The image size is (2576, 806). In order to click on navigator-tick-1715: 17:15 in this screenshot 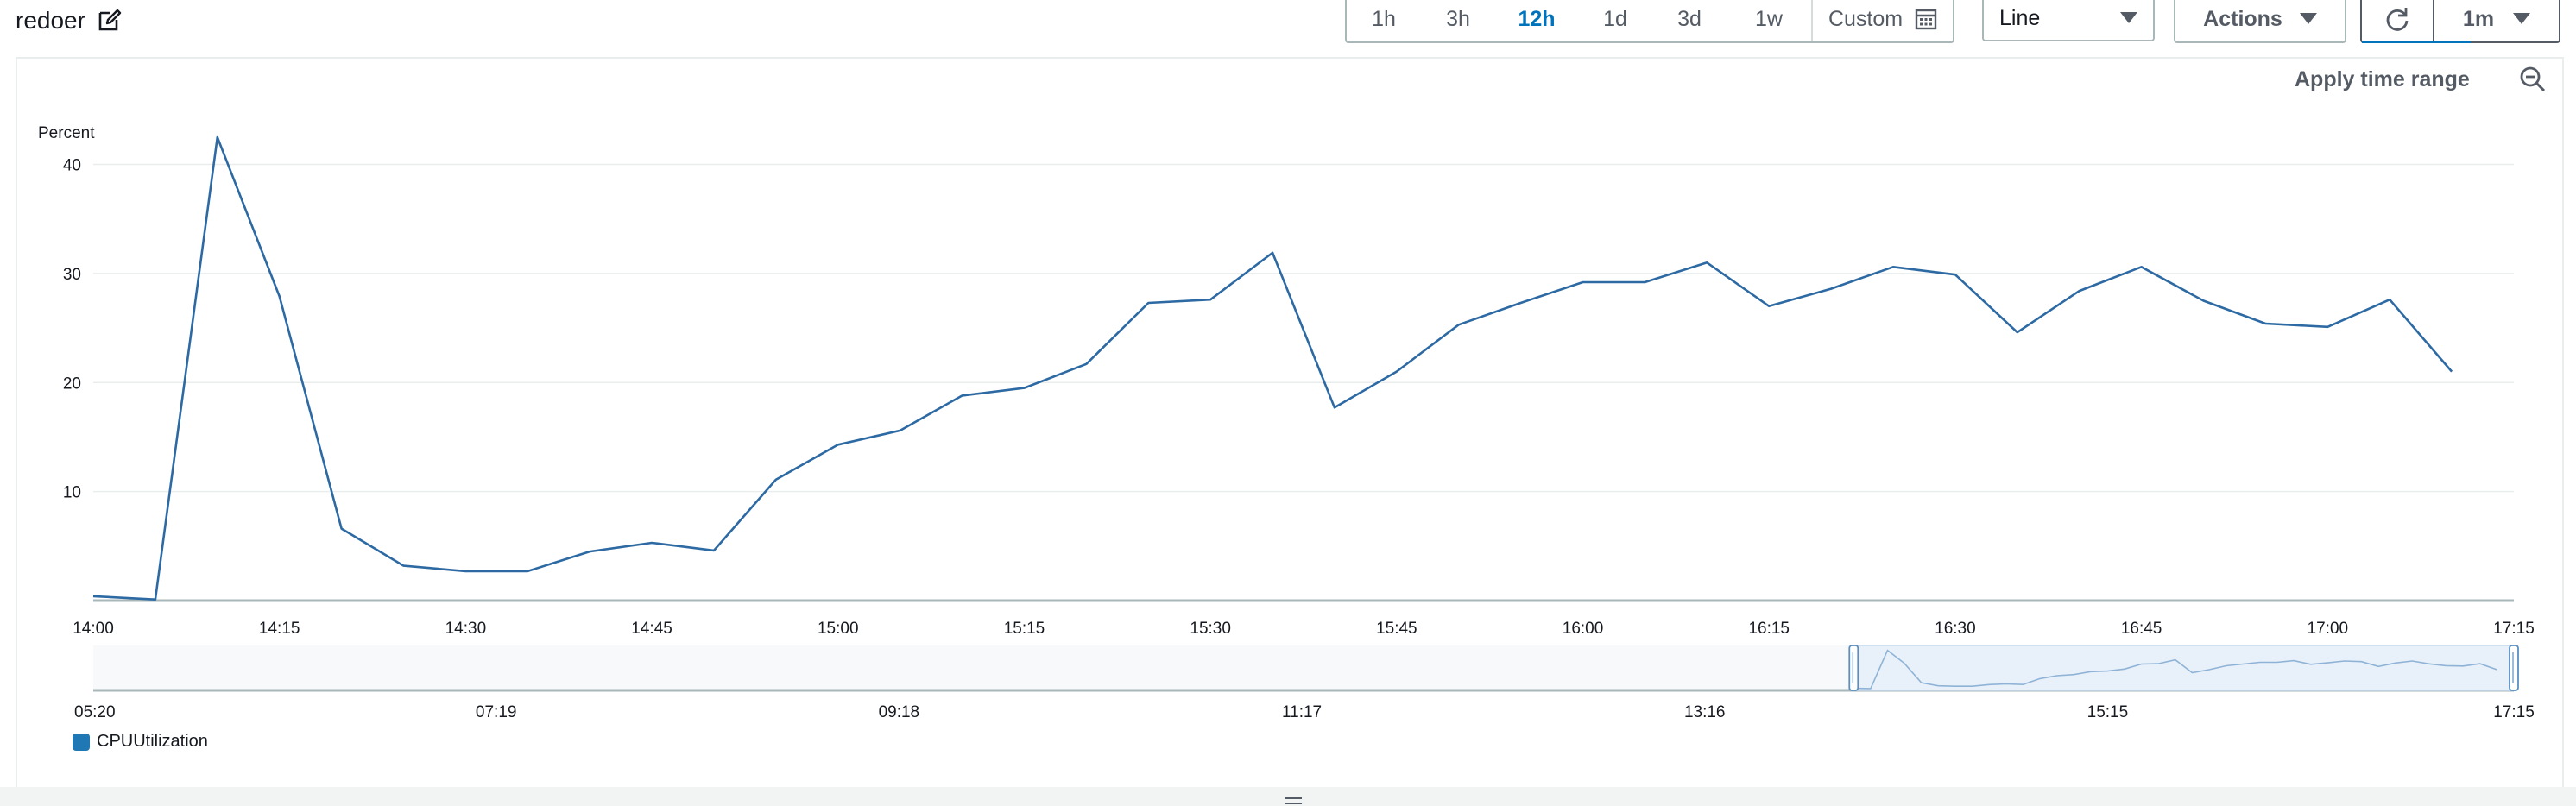, I will do `click(2514, 712)`.